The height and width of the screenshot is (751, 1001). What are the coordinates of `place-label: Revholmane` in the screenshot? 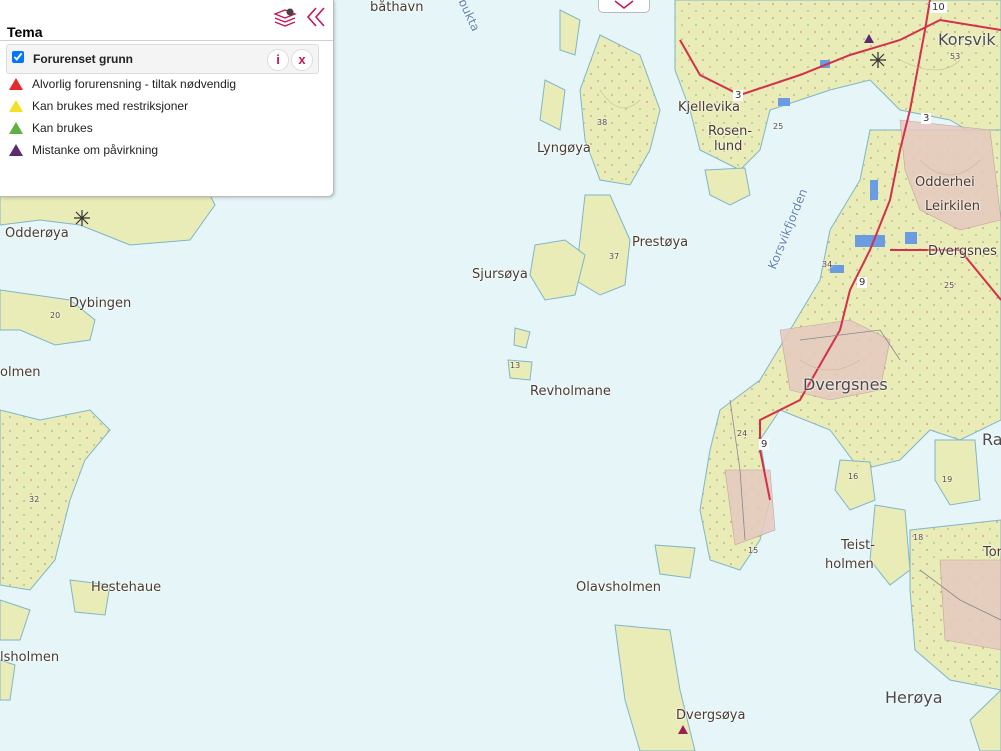 It's located at (570, 391).